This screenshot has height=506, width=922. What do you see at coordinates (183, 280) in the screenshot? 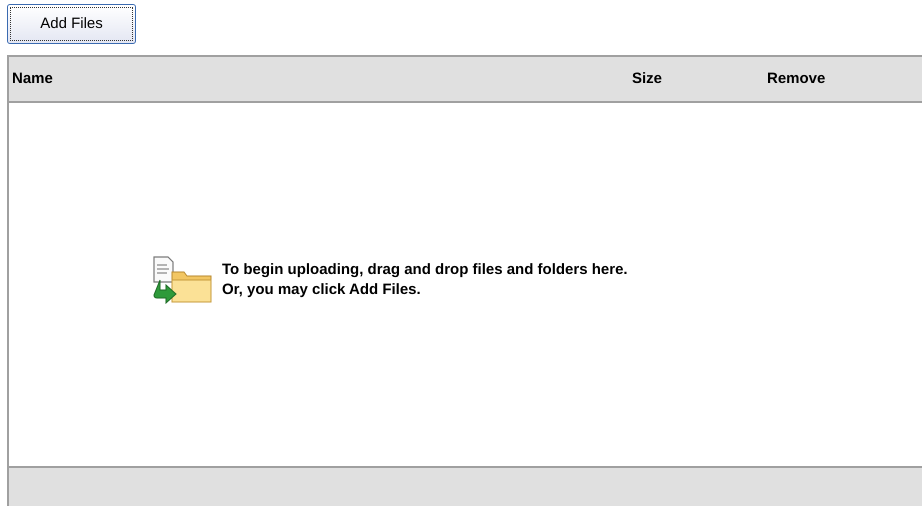
I see `folder-upload-icon` at bounding box center [183, 280].